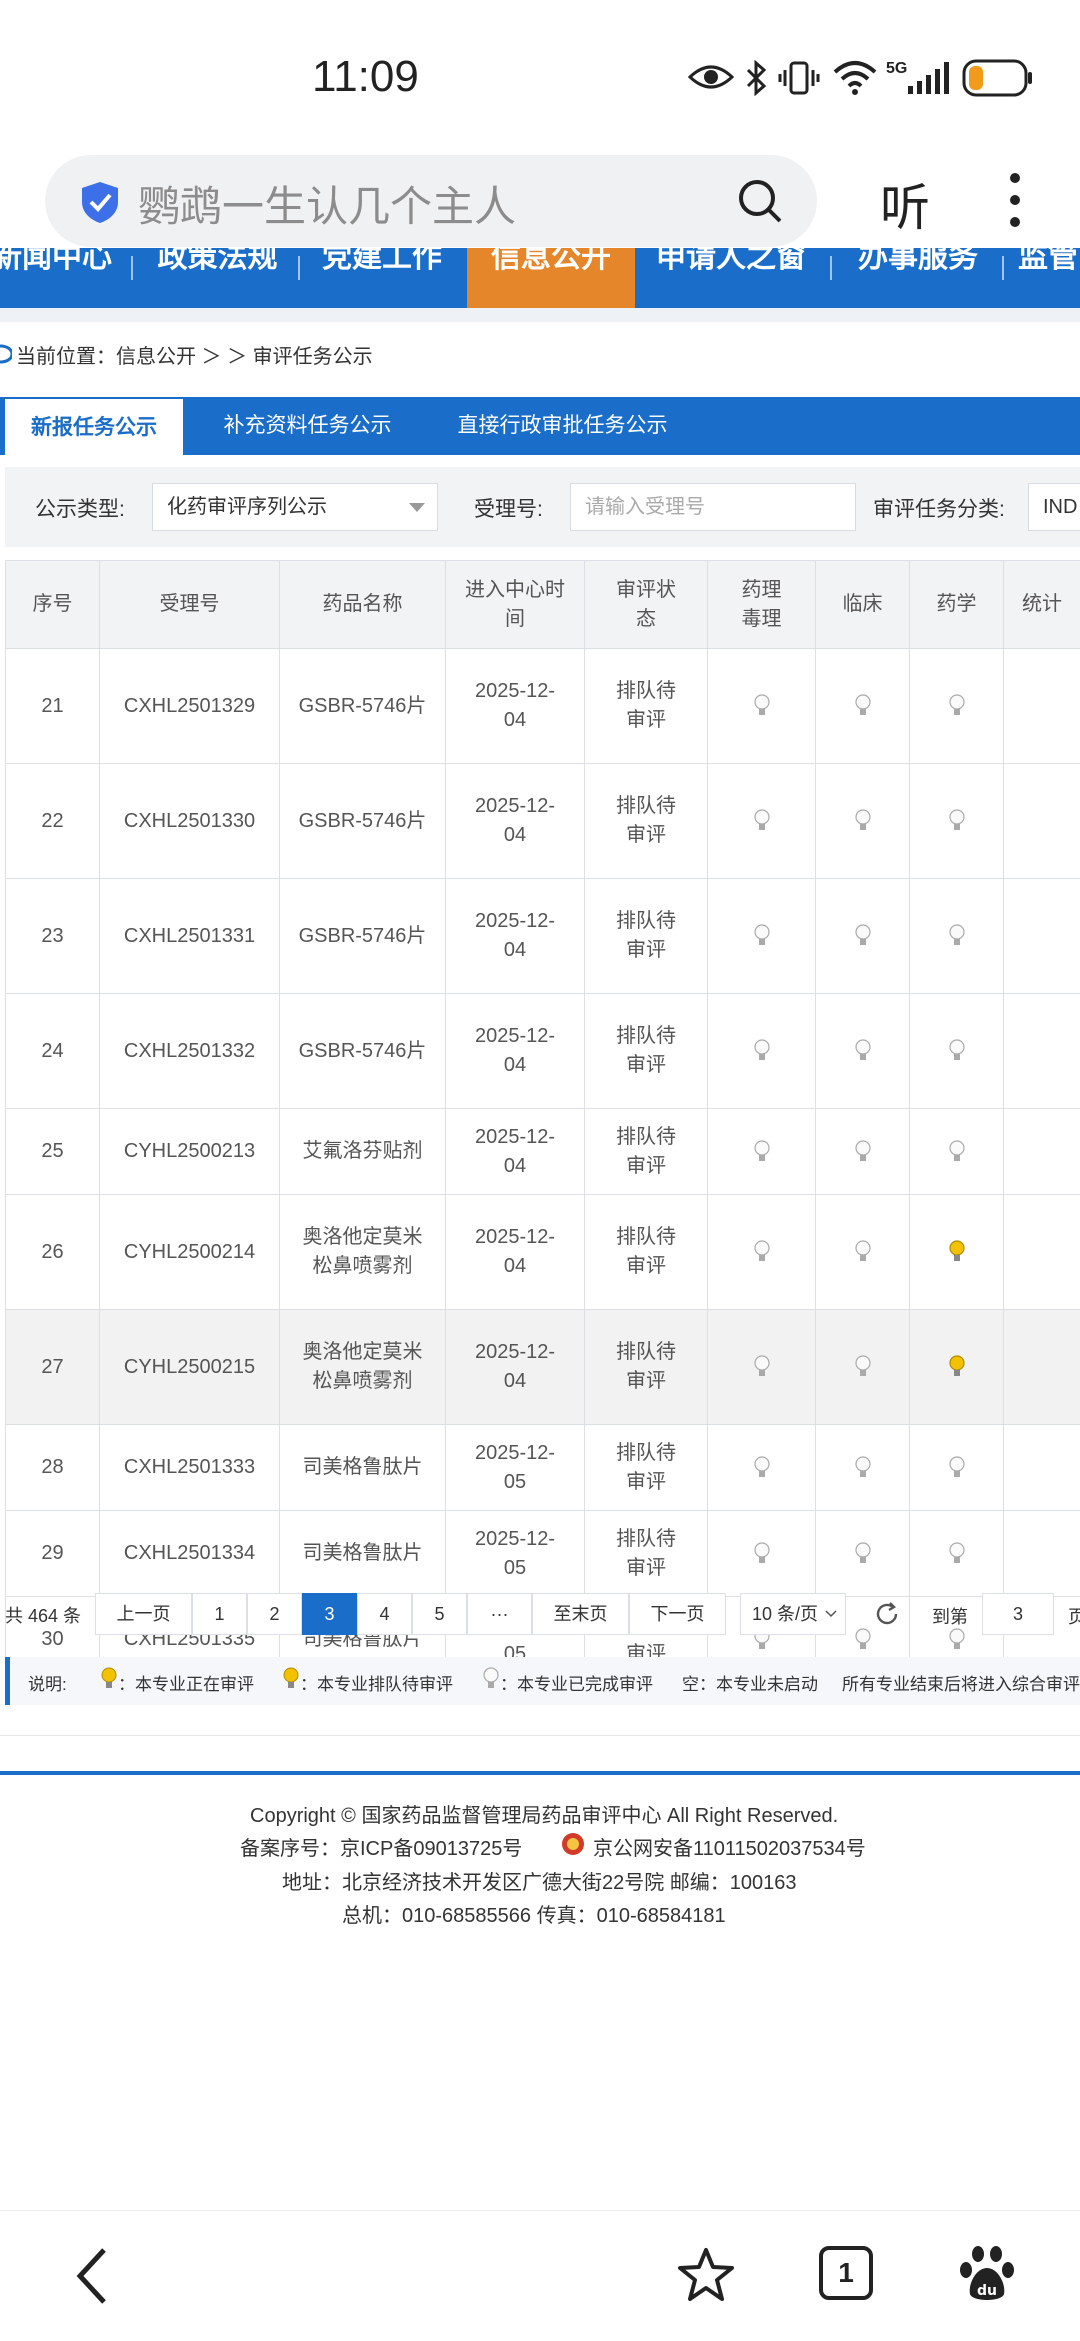 This screenshot has height=2341, width=1080. What do you see at coordinates (53, 1051) in the screenshot?
I see `cell-no: 24` at bounding box center [53, 1051].